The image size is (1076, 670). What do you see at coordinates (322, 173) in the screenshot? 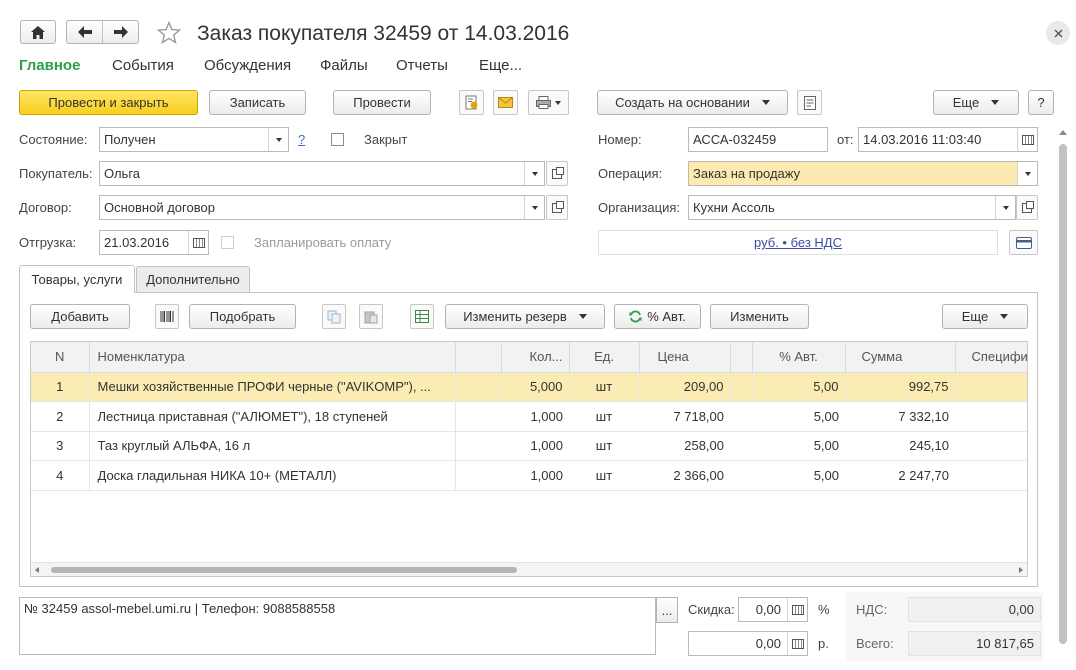
I see `buyer-field: Ольга` at bounding box center [322, 173].